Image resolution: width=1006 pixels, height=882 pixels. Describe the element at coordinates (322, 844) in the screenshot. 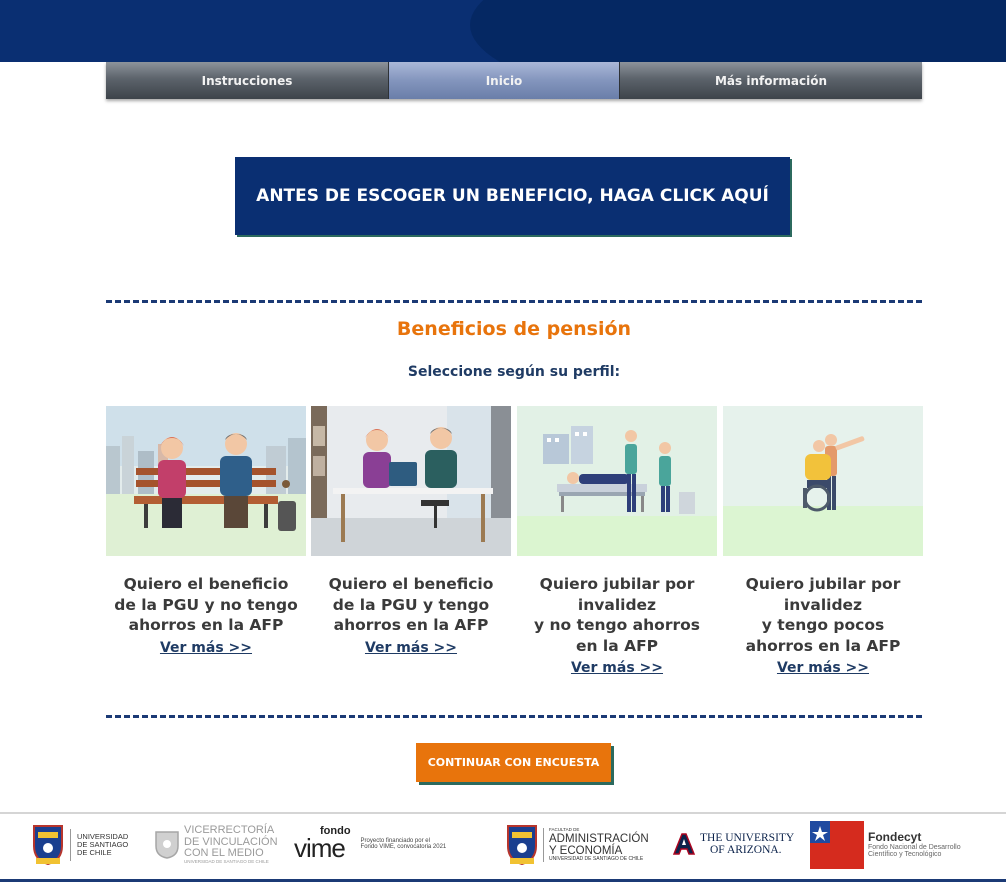

I see `fondo-vime-wordmark: fondo vime` at that location.